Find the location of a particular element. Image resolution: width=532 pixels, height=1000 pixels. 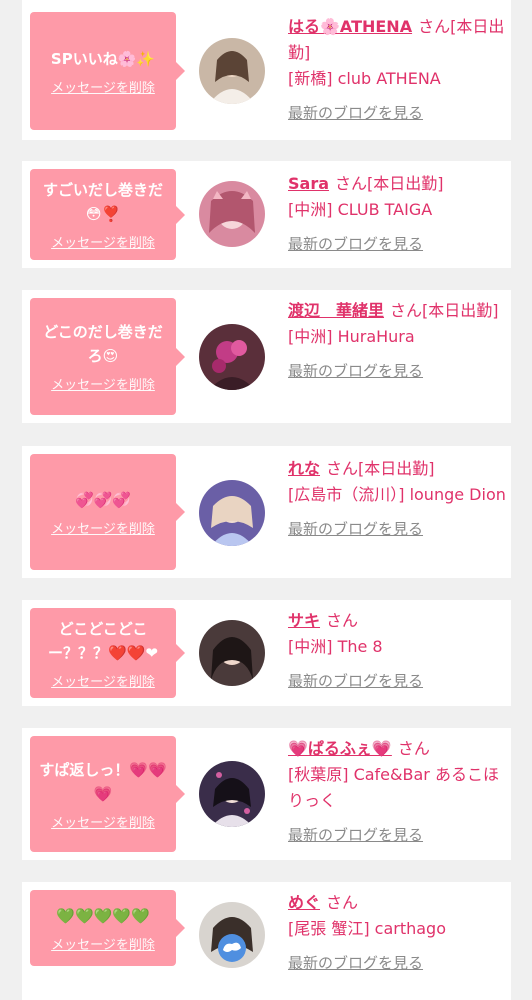

shop-text: [尾張 蟹江] carthago is located at coordinates (367, 928).